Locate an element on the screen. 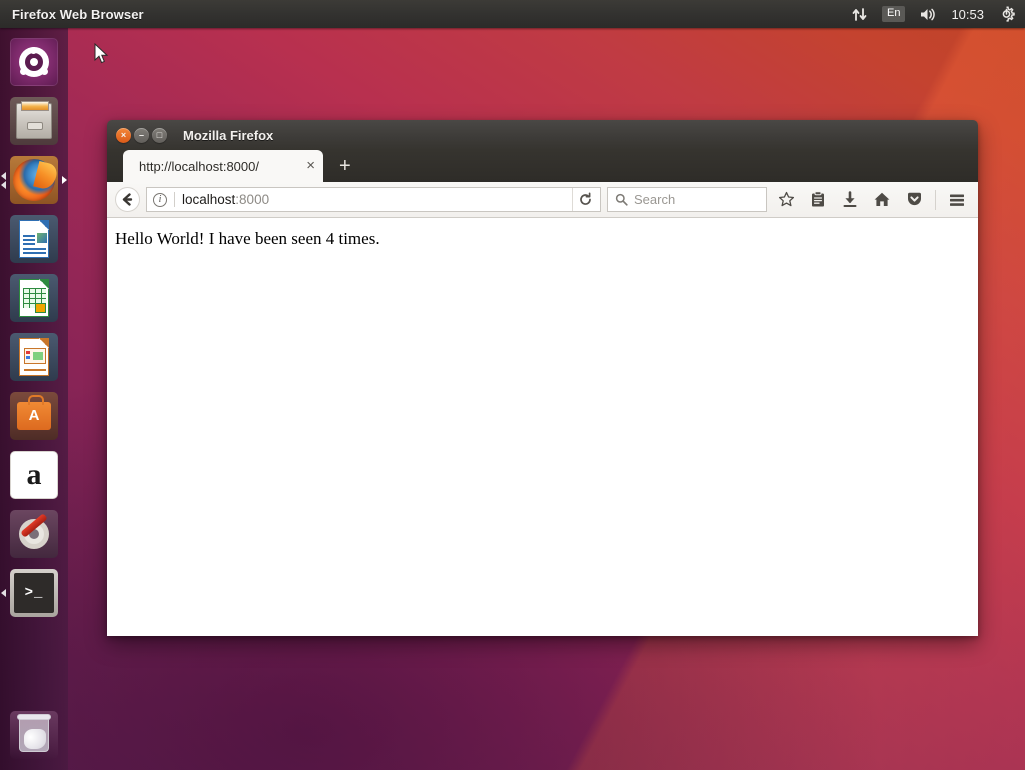  ubuntu-logo-glyph is located at coordinates (34, 61).